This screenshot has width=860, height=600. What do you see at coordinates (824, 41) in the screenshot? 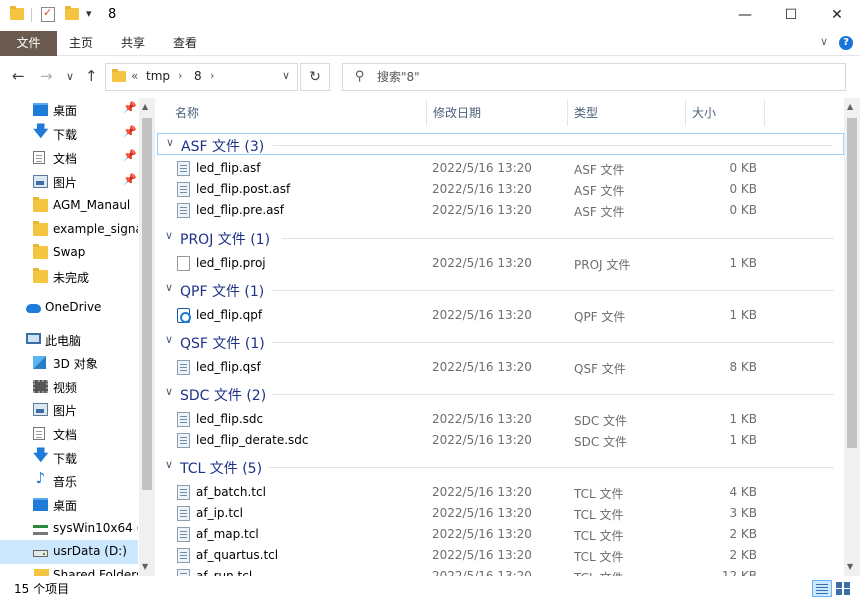
I see `expand-ribbon-icon: ∨` at bounding box center [824, 41].